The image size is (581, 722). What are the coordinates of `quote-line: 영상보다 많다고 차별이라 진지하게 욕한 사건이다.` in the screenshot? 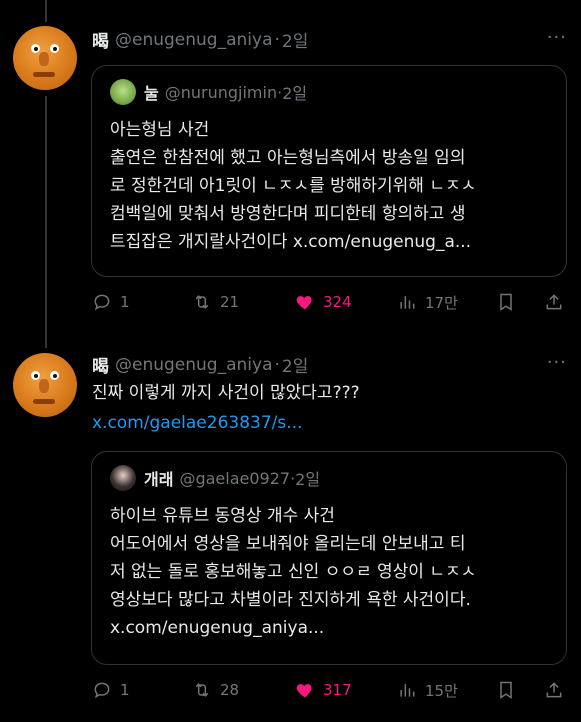 It's located at (290, 600).